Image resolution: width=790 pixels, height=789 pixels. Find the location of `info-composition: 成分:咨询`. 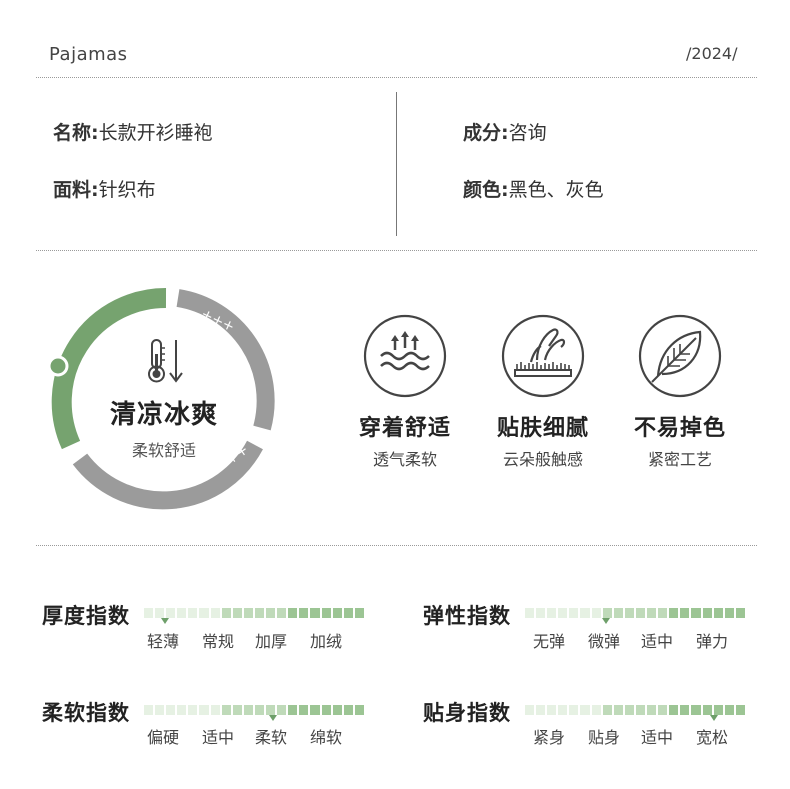

info-composition: 成分:咨询 is located at coordinates (505, 131).